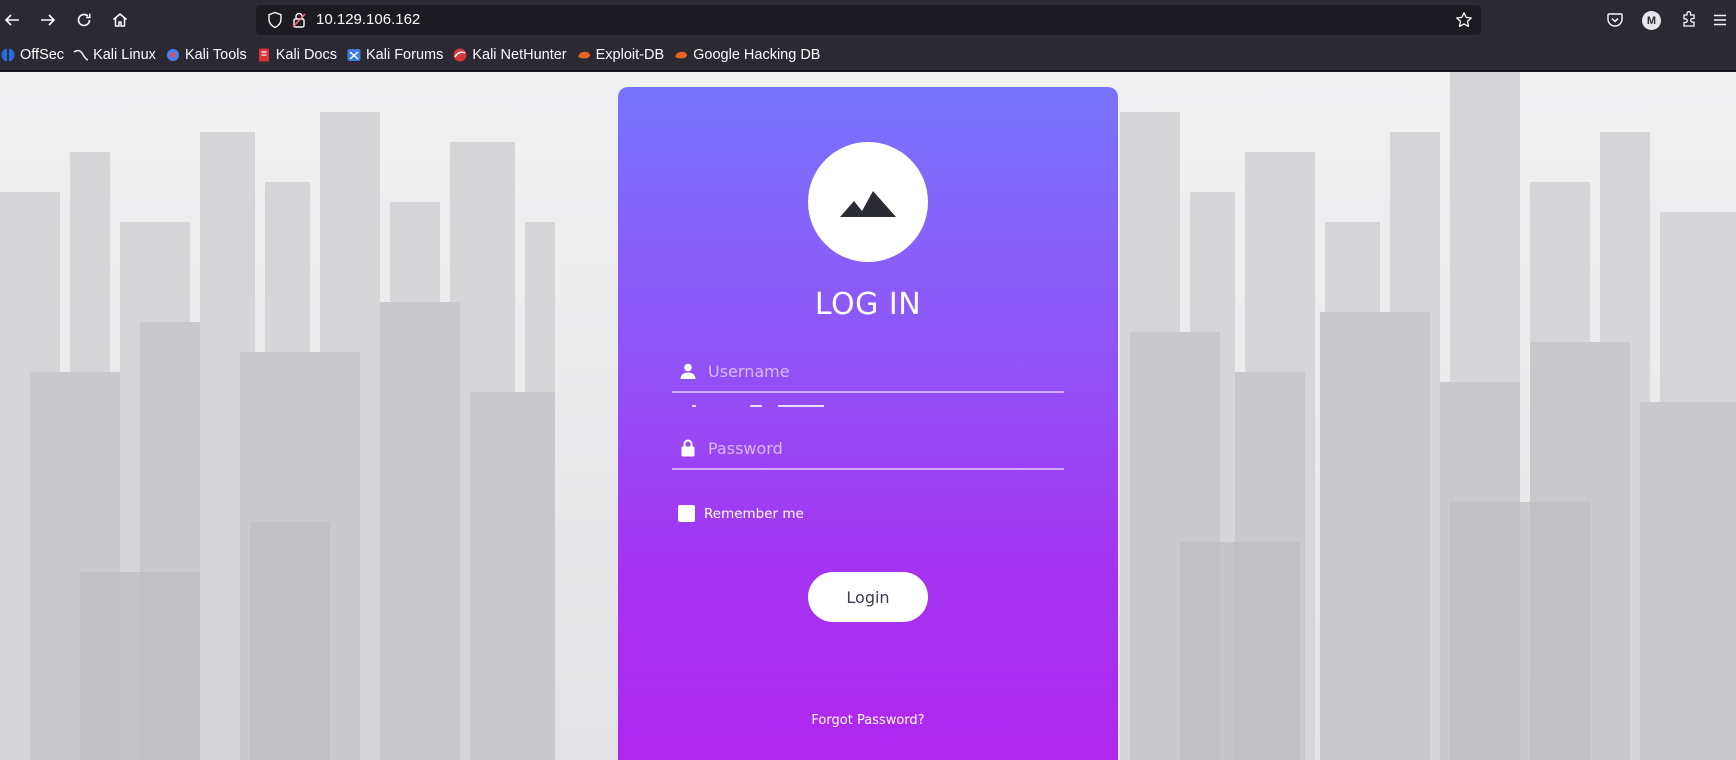 The height and width of the screenshot is (760, 1736). I want to click on account-avatar: M, so click(1651, 20).